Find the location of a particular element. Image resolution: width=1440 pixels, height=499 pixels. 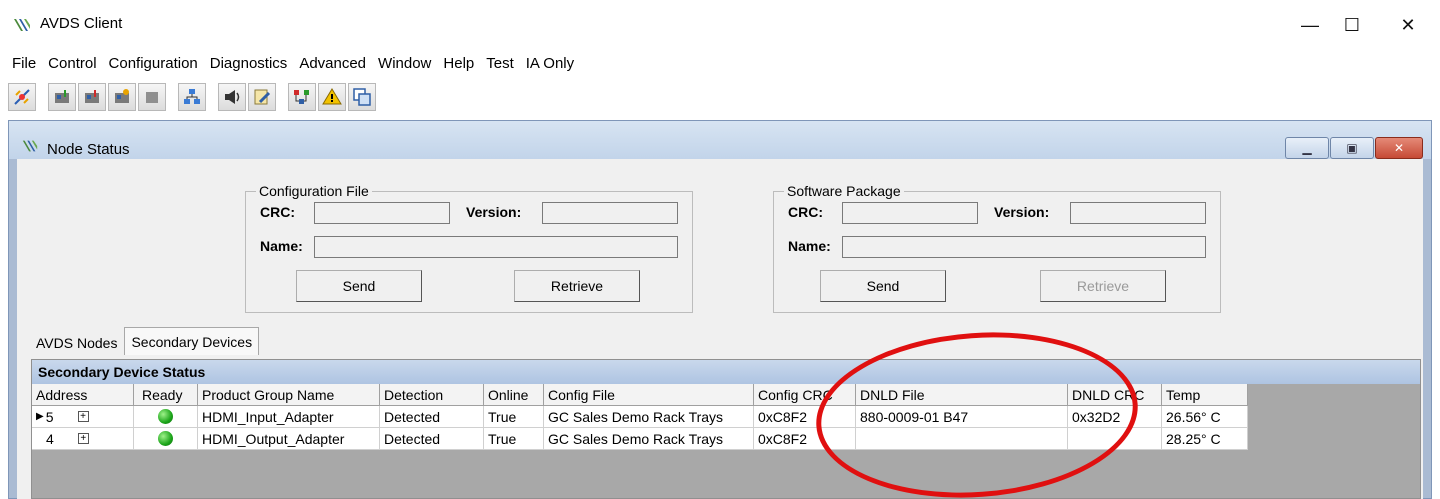

row-temp: 26.56° C is located at coordinates (1205, 417).